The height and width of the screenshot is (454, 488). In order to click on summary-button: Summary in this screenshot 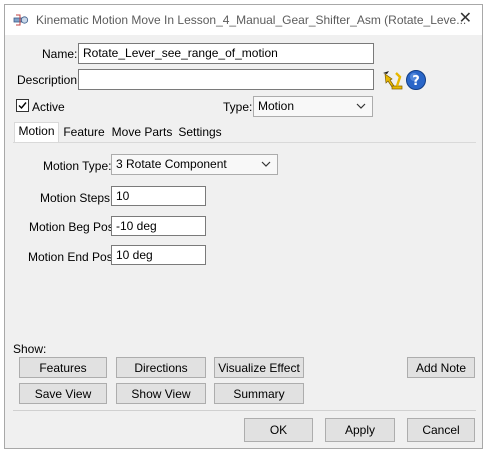, I will do `click(259, 393)`.